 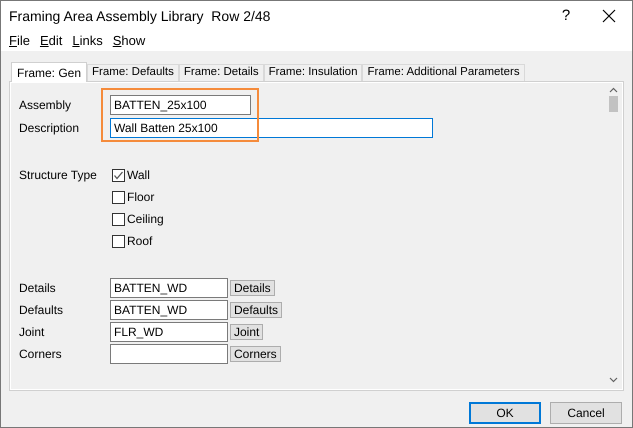 What do you see at coordinates (32, 332) in the screenshot?
I see `field-label: Joint` at bounding box center [32, 332].